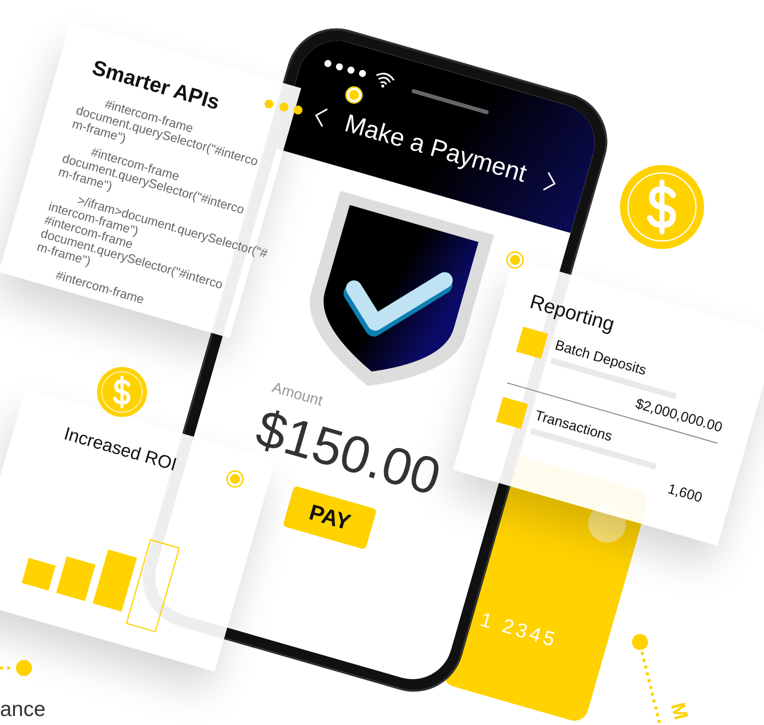 The height and width of the screenshot is (725, 764). Describe the element at coordinates (345, 68) in the screenshot. I see `signal-dots-icon` at that location.